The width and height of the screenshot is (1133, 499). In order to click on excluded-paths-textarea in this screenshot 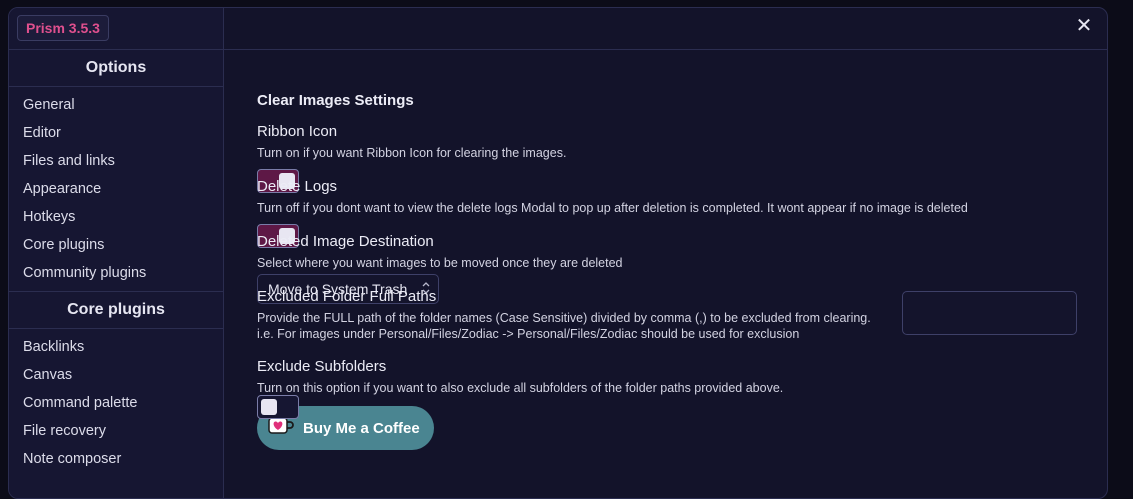, I will do `click(989, 313)`.